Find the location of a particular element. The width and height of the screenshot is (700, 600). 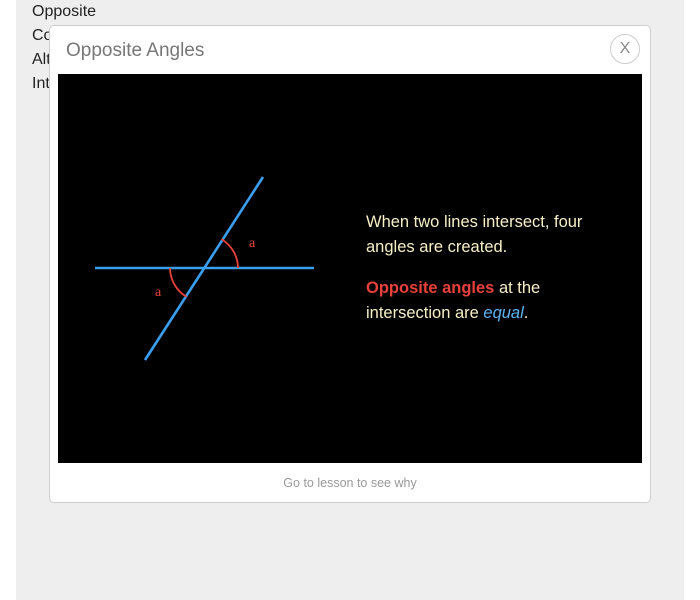

caption-end-text: . is located at coordinates (526, 313).